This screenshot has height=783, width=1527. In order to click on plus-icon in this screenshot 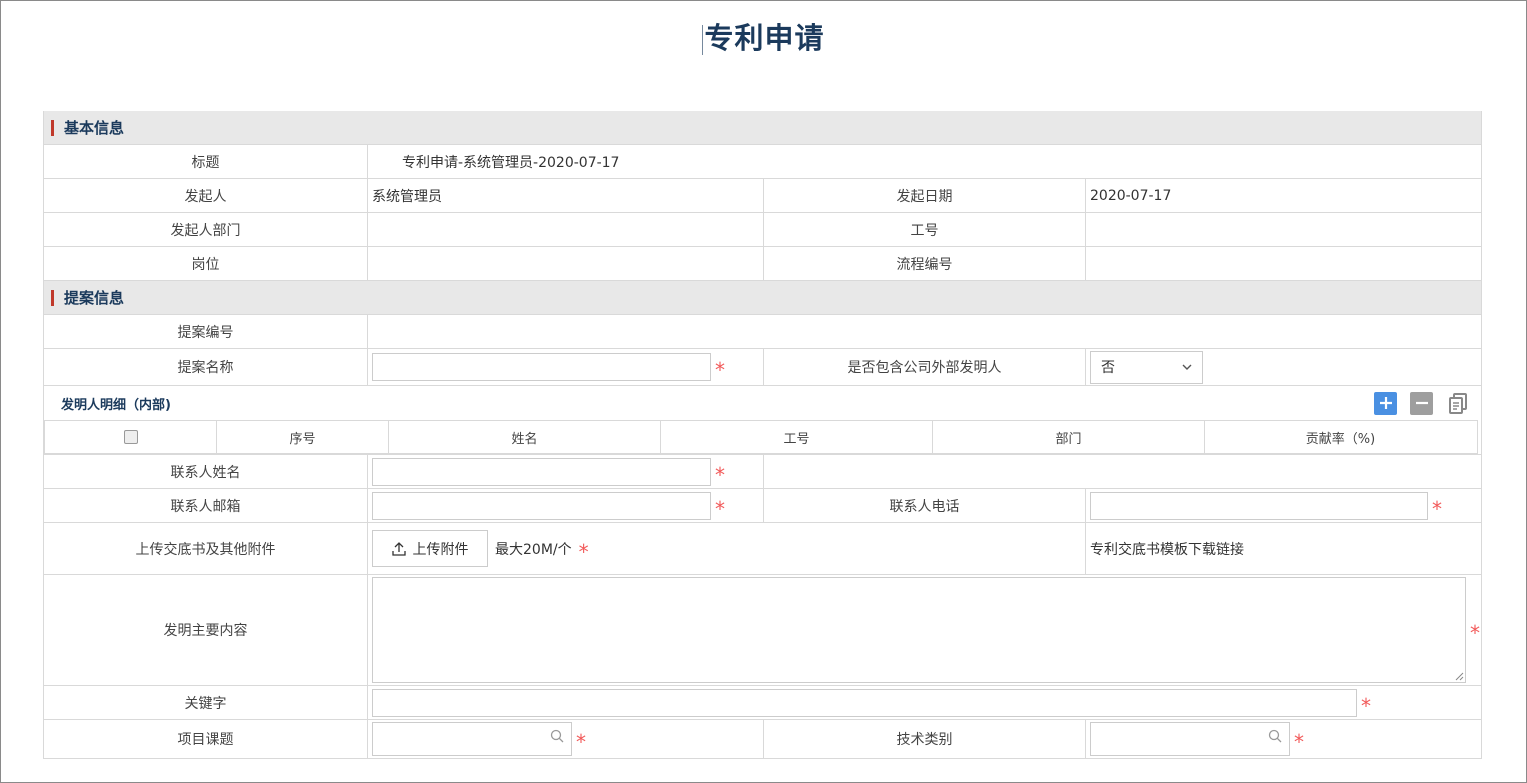, I will do `click(1385, 403)`.